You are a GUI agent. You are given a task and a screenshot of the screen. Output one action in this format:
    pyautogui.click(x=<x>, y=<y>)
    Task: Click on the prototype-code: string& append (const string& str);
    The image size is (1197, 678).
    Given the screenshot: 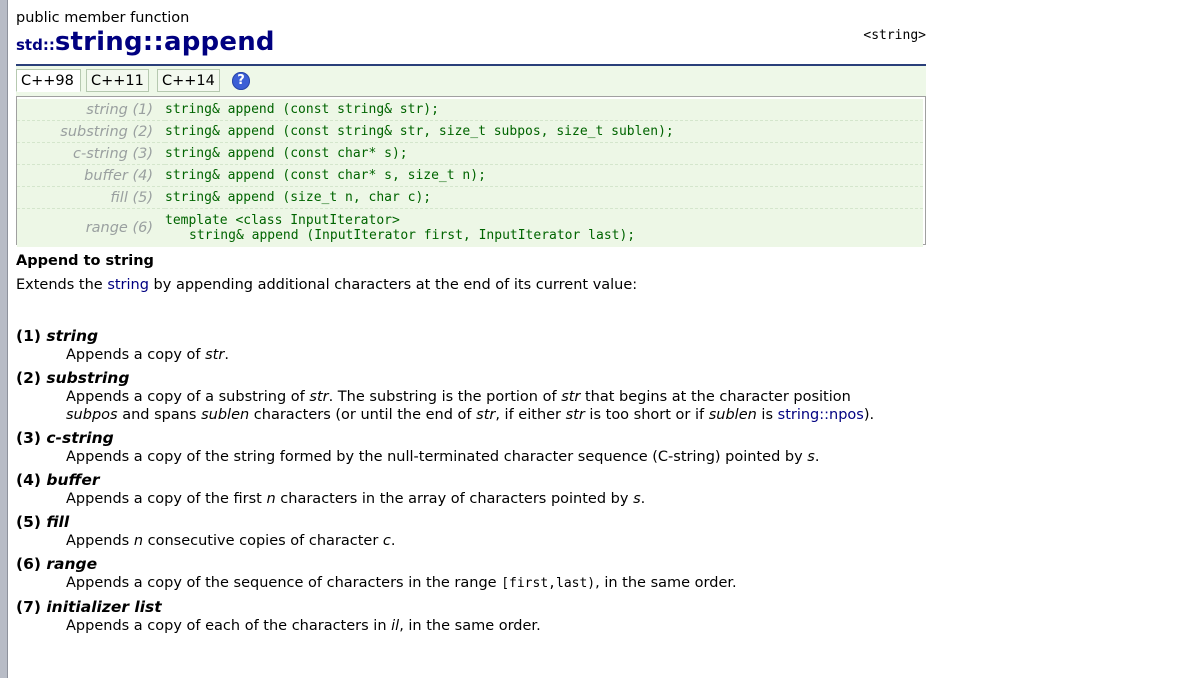 What is the action you would take?
    pyautogui.click(x=544, y=110)
    